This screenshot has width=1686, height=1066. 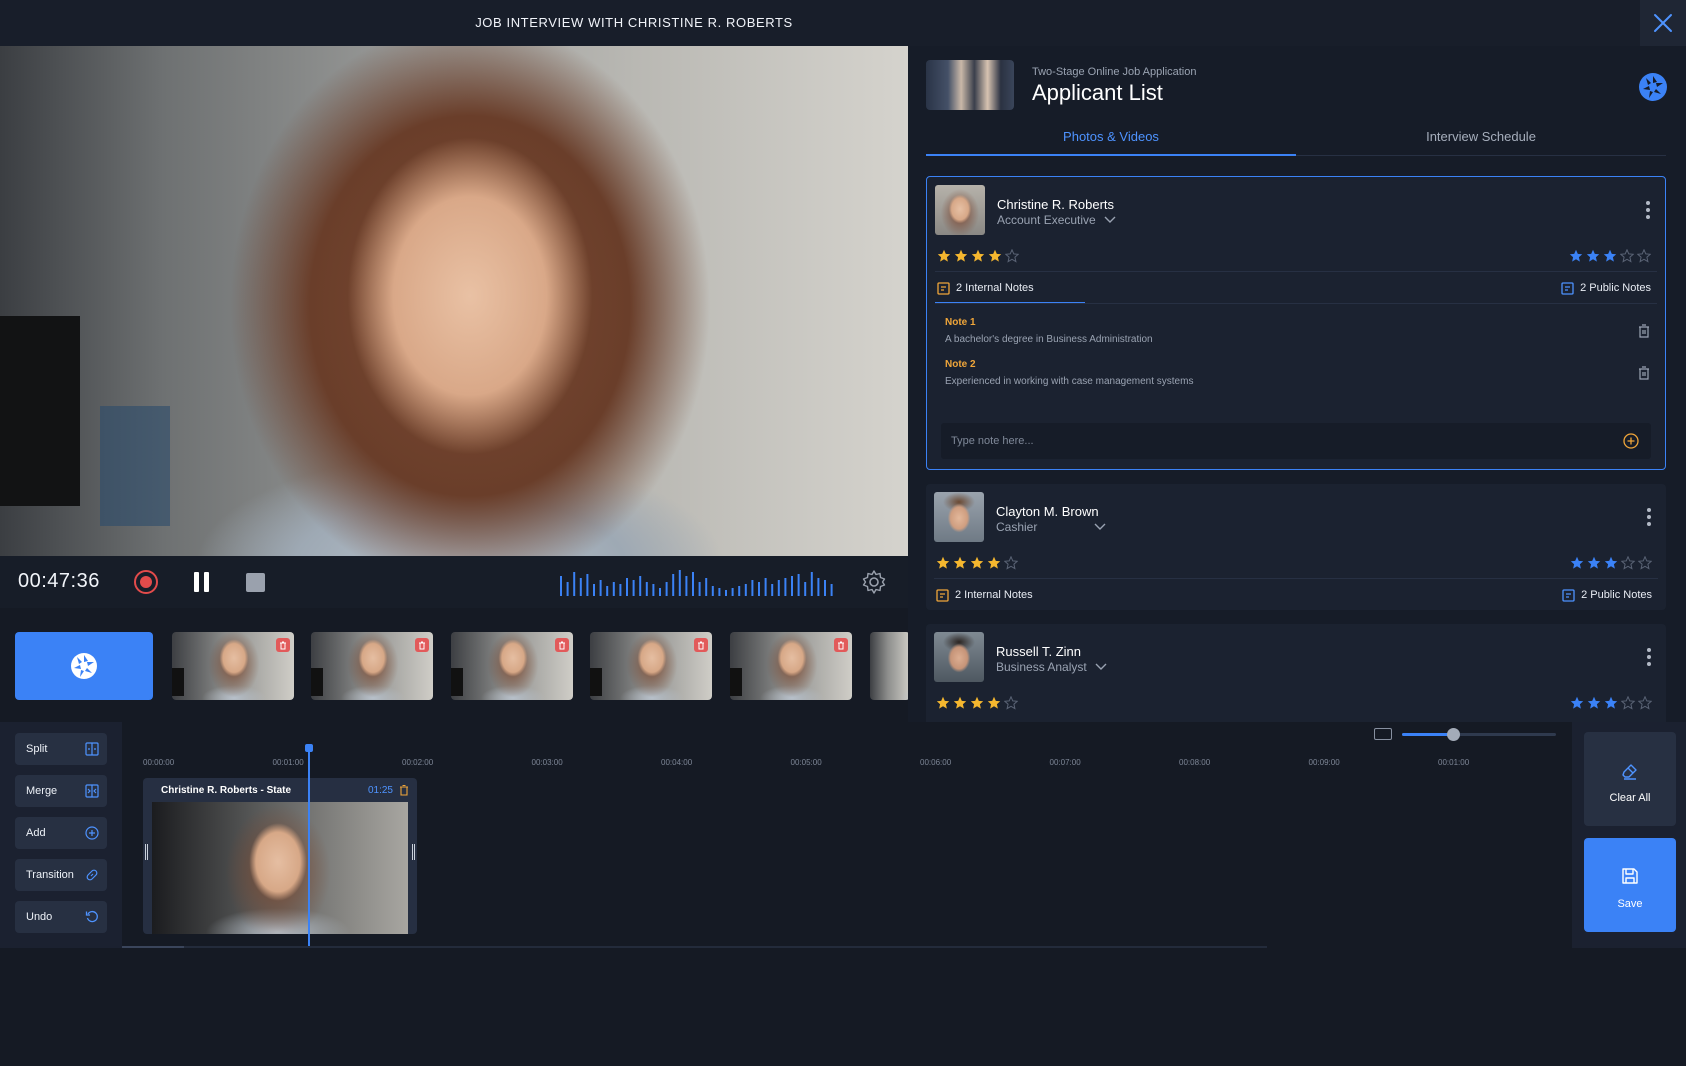 What do you see at coordinates (1453, 734) in the screenshot?
I see `zoom-slider-handle` at bounding box center [1453, 734].